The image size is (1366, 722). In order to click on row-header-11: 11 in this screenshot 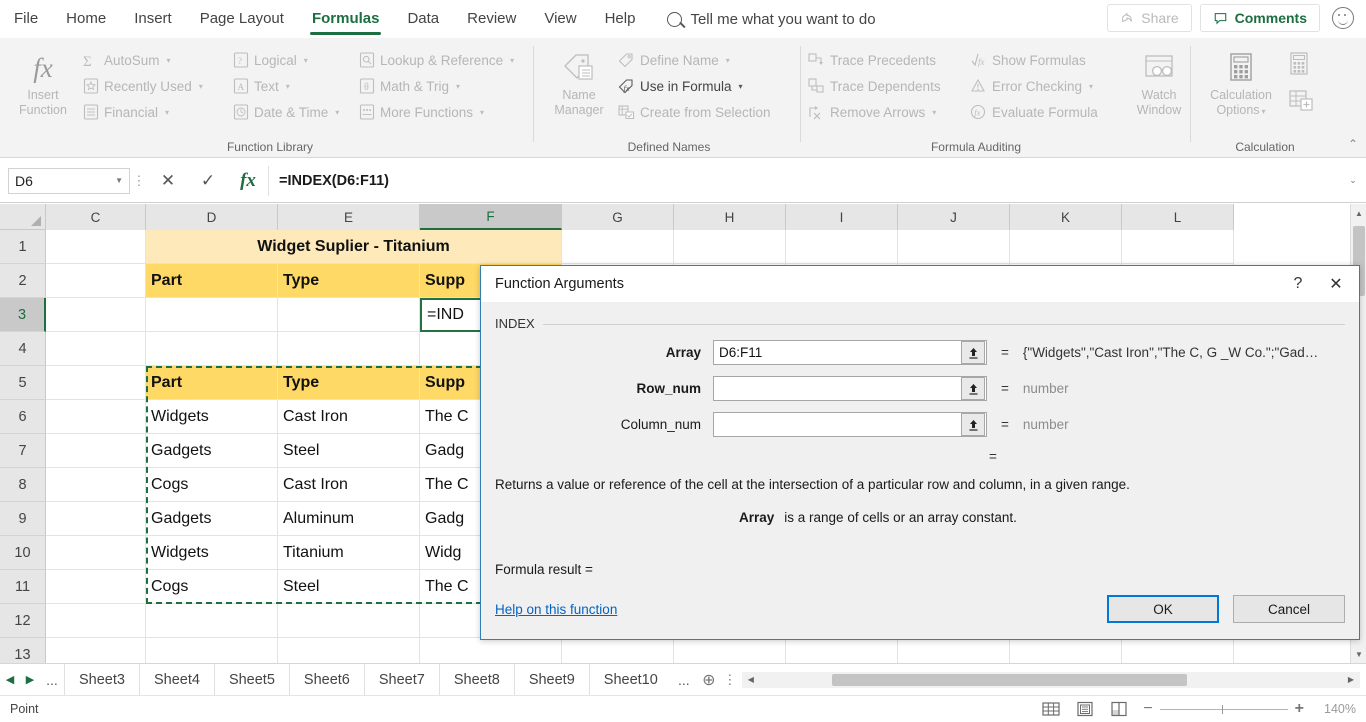, I will do `click(23, 587)`.